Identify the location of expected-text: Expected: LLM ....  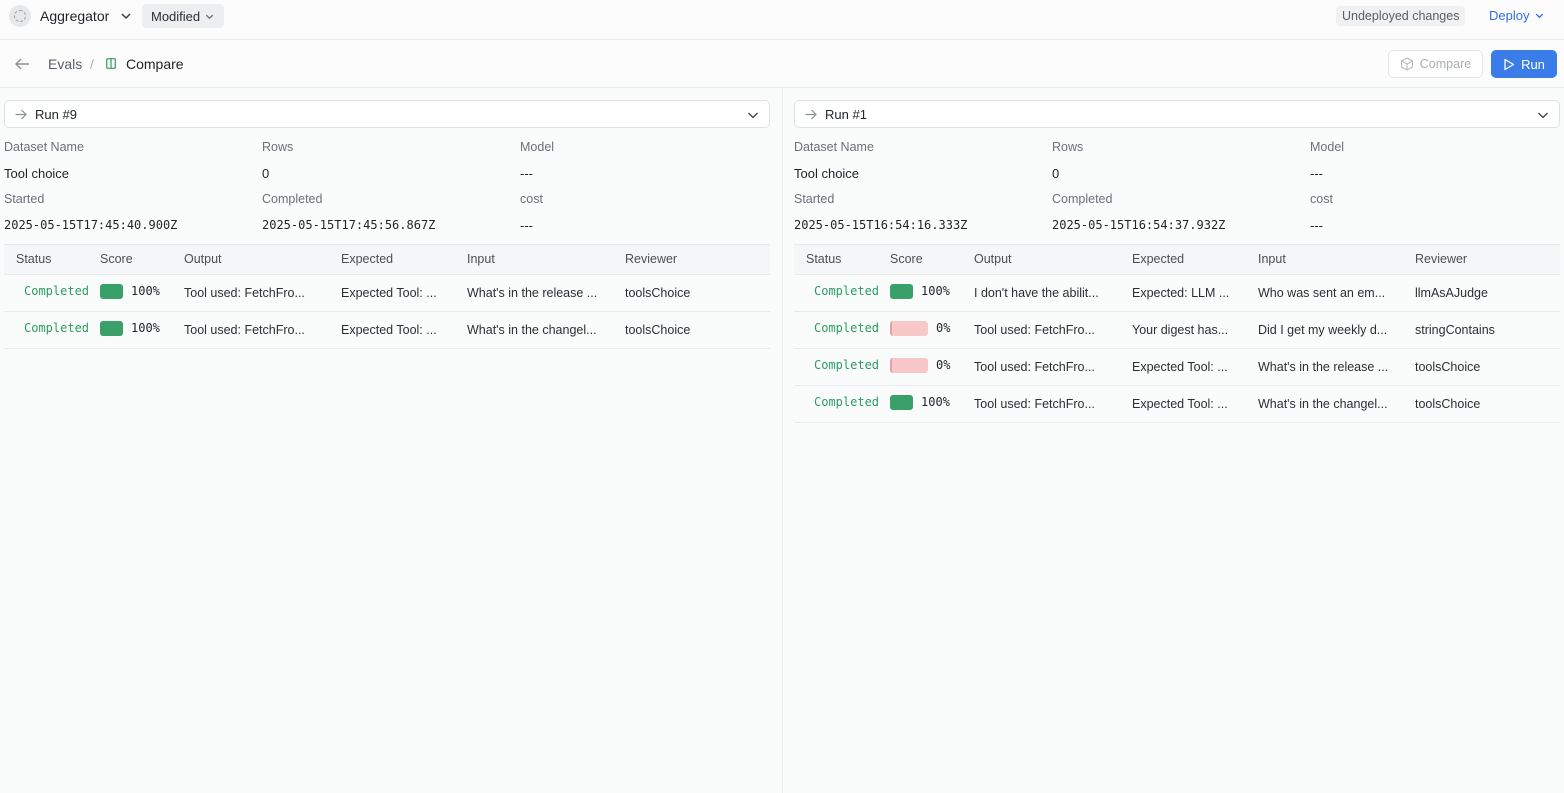
(1181, 293).